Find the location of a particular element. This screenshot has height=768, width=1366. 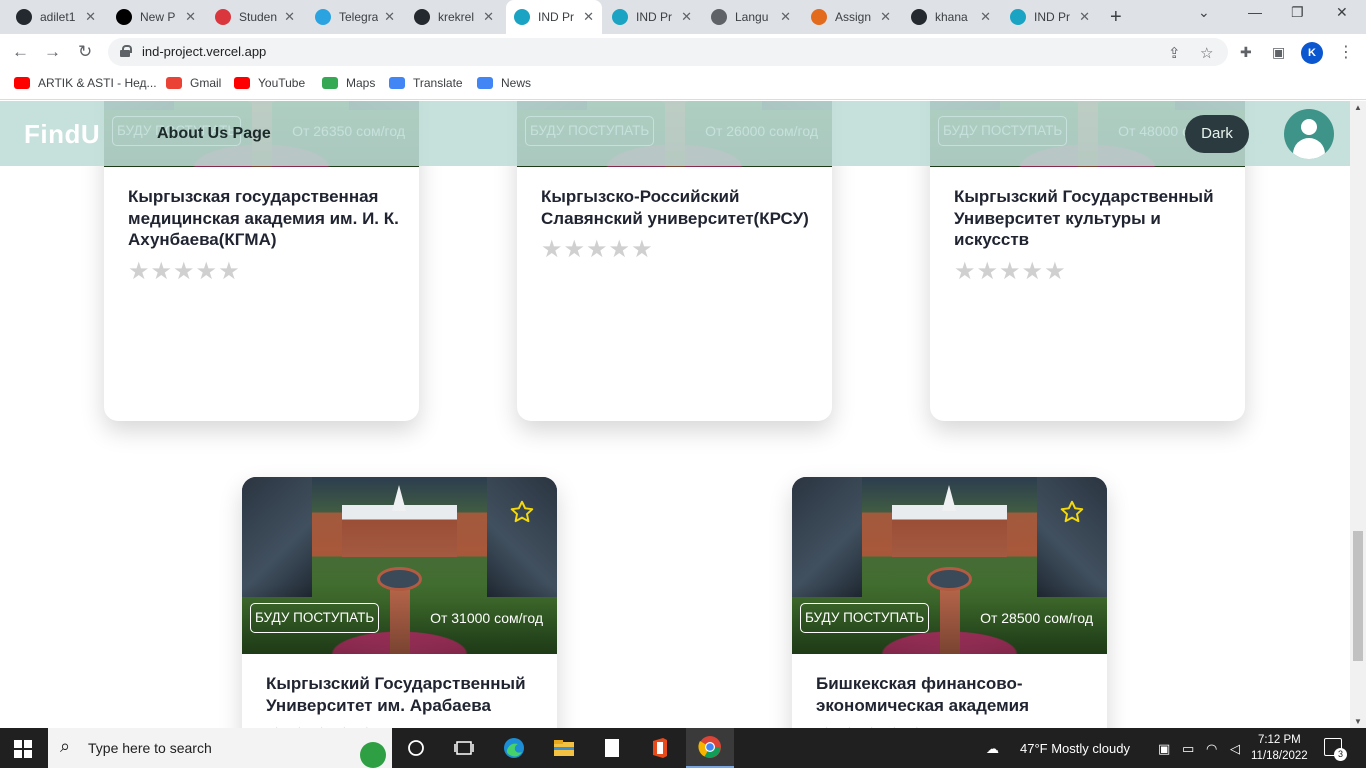

extensions-icon: ✚ is located at coordinates (1246, 52).